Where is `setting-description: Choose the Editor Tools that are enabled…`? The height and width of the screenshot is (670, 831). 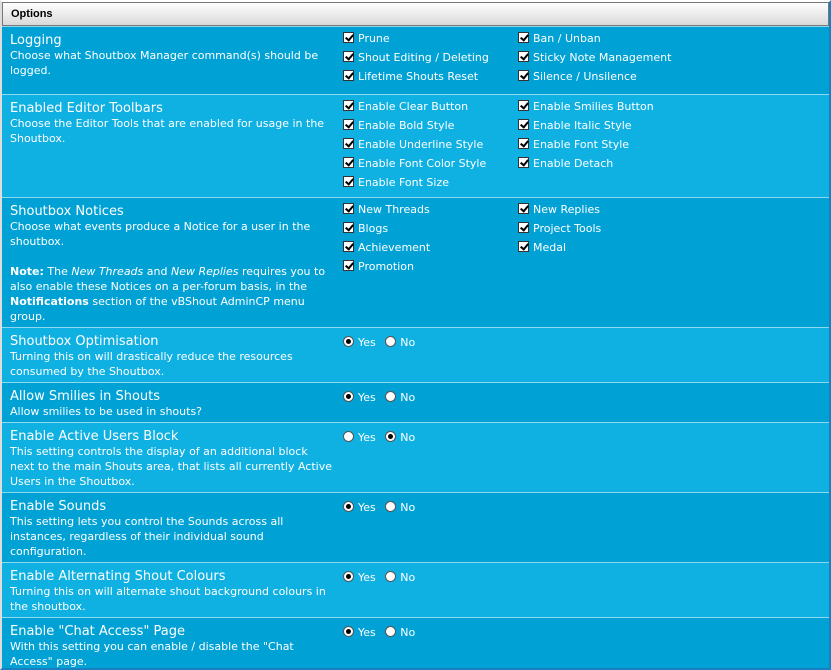 setting-description: Choose the Editor Tools that are enabled… is located at coordinates (167, 131).